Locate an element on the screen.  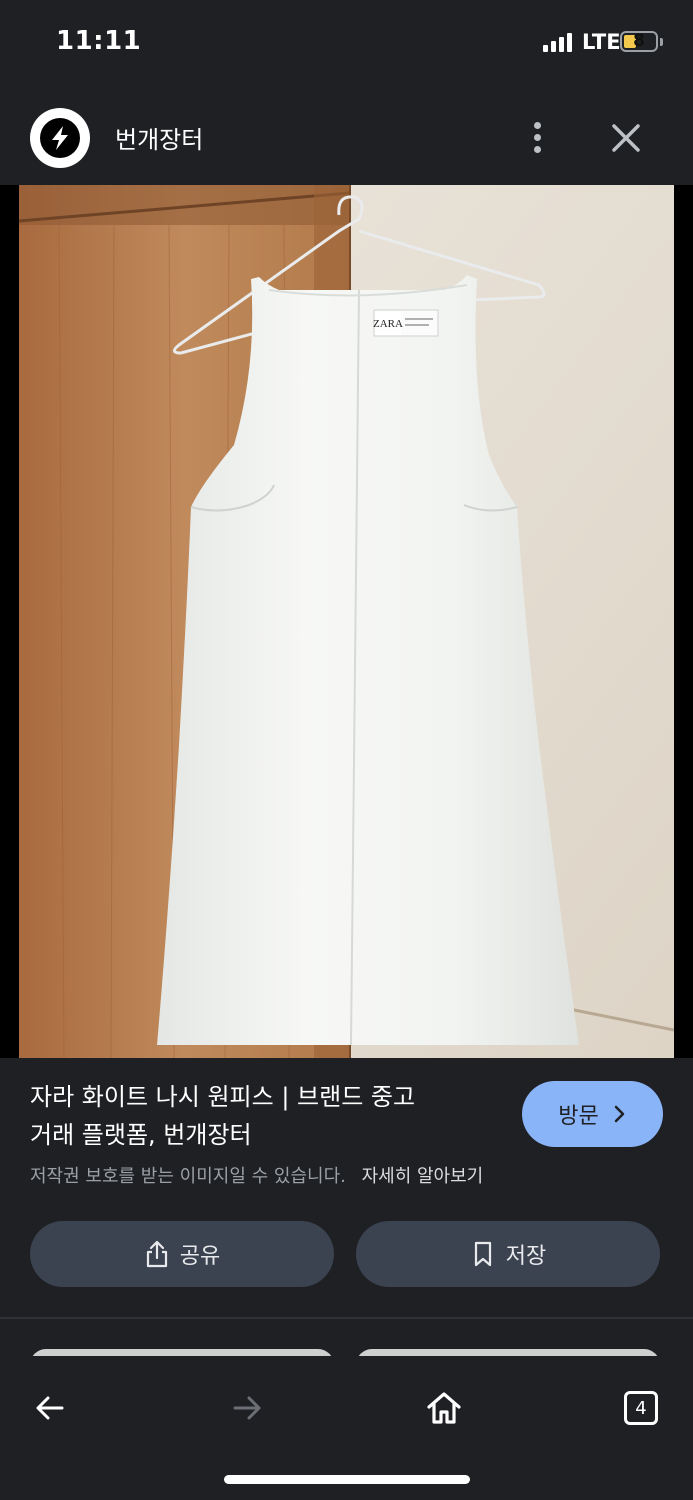
back-button is located at coordinates (50, 1408).